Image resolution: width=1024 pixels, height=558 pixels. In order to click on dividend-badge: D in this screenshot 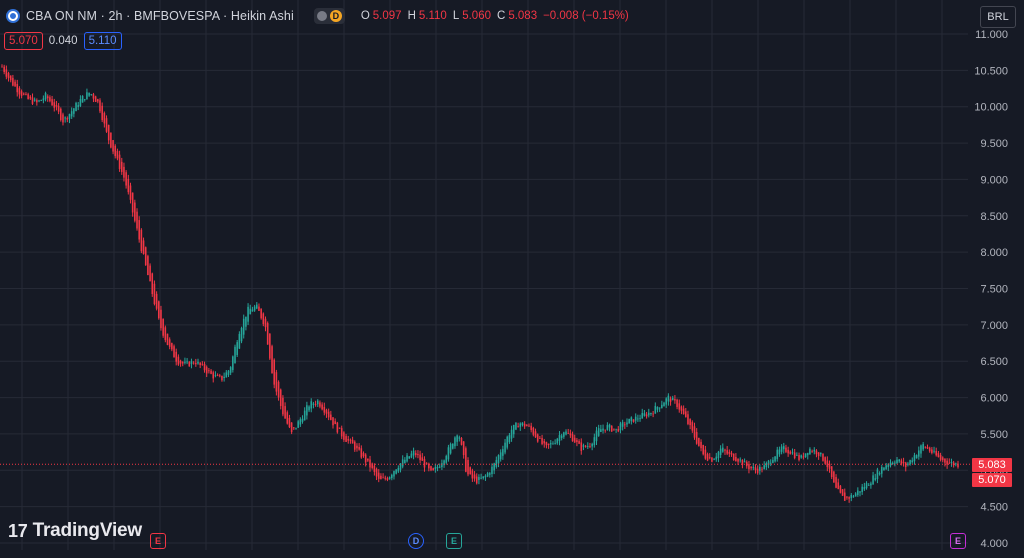, I will do `click(335, 16)`.